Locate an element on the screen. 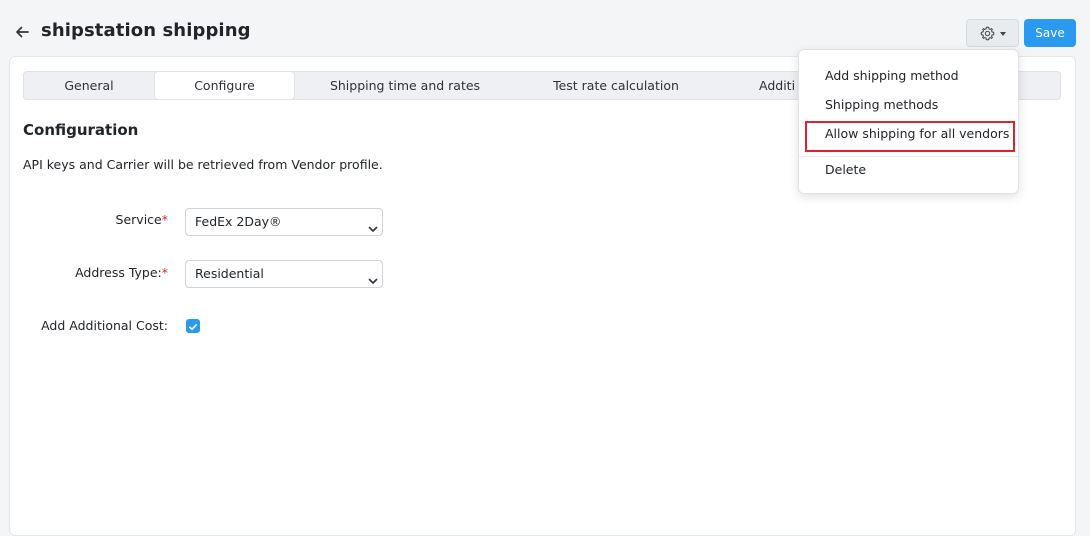 Image resolution: width=1090 pixels, height=536 pixels. page-title: shipstation shipping is located at coordinates (146, 30).